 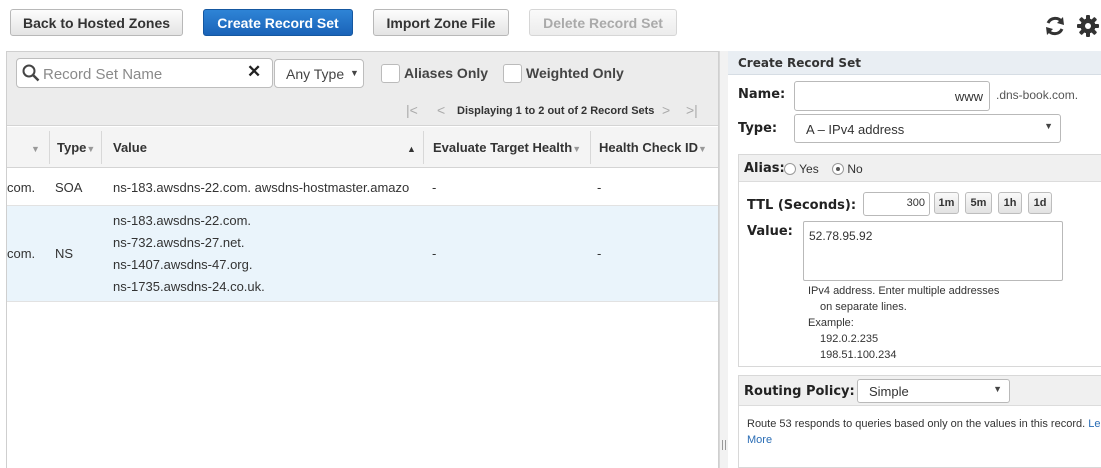 I want to click on last-page-icon: >|, so click(x=692, y=110).